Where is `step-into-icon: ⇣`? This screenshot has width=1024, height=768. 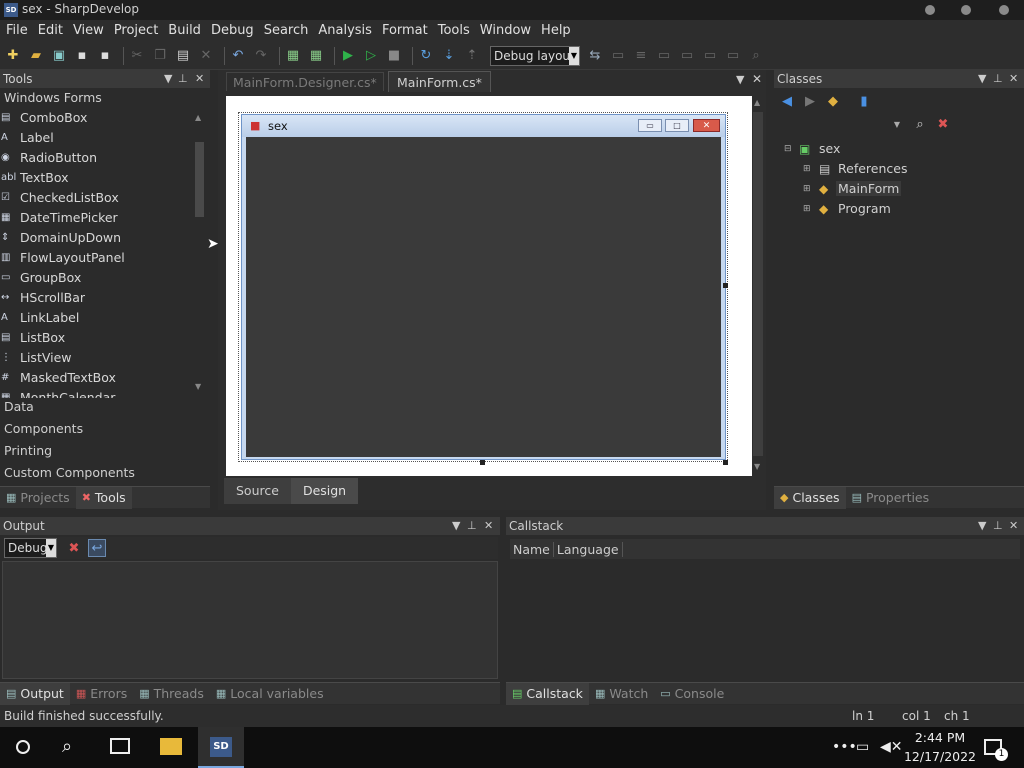 step-into-icon: ⇣ is located at coordinates (449, 56).